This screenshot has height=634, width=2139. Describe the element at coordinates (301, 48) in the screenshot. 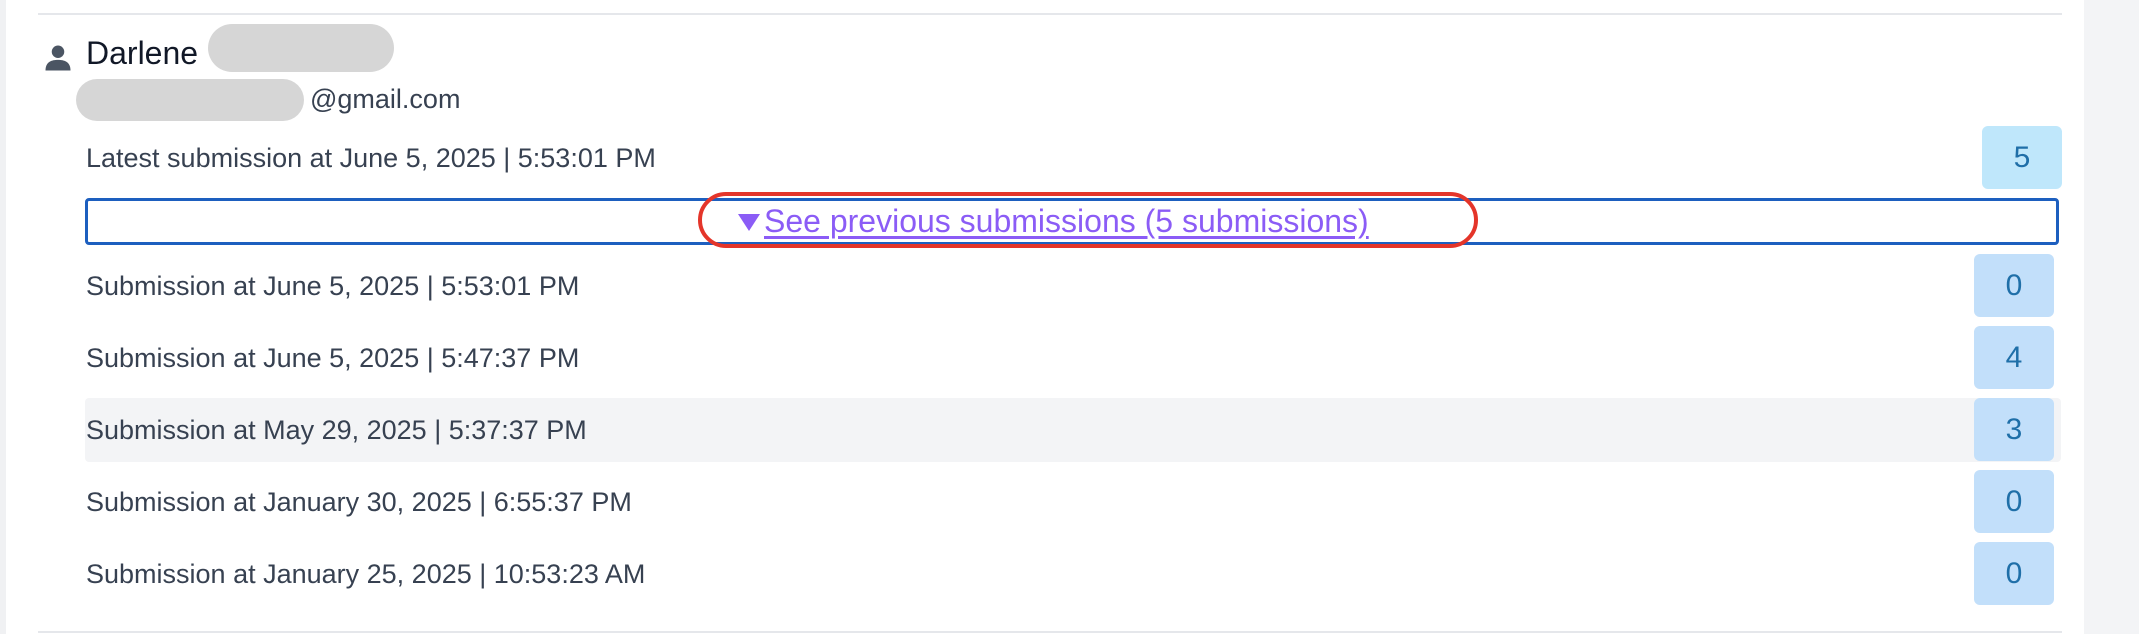

I see `redacted-surname` at that location.